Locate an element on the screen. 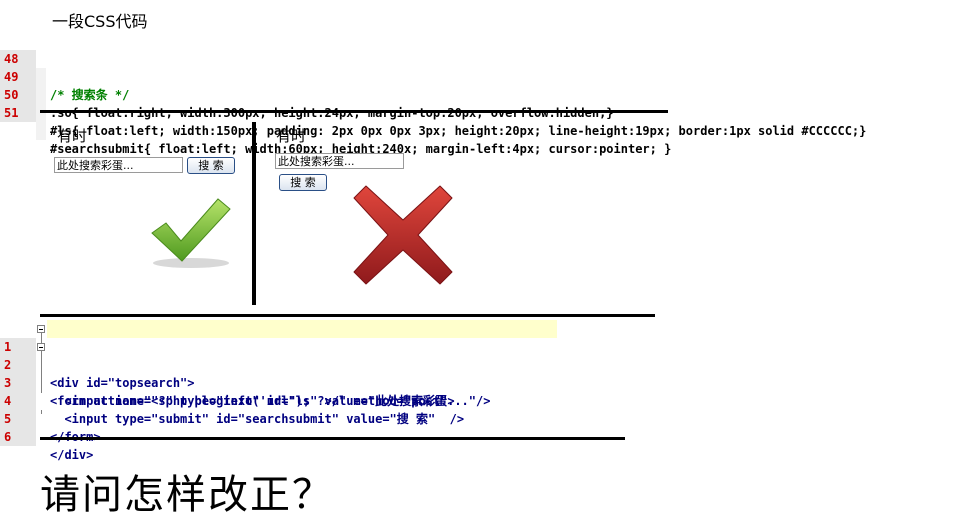  line-number: 51 is located at coordinates (18, 113).